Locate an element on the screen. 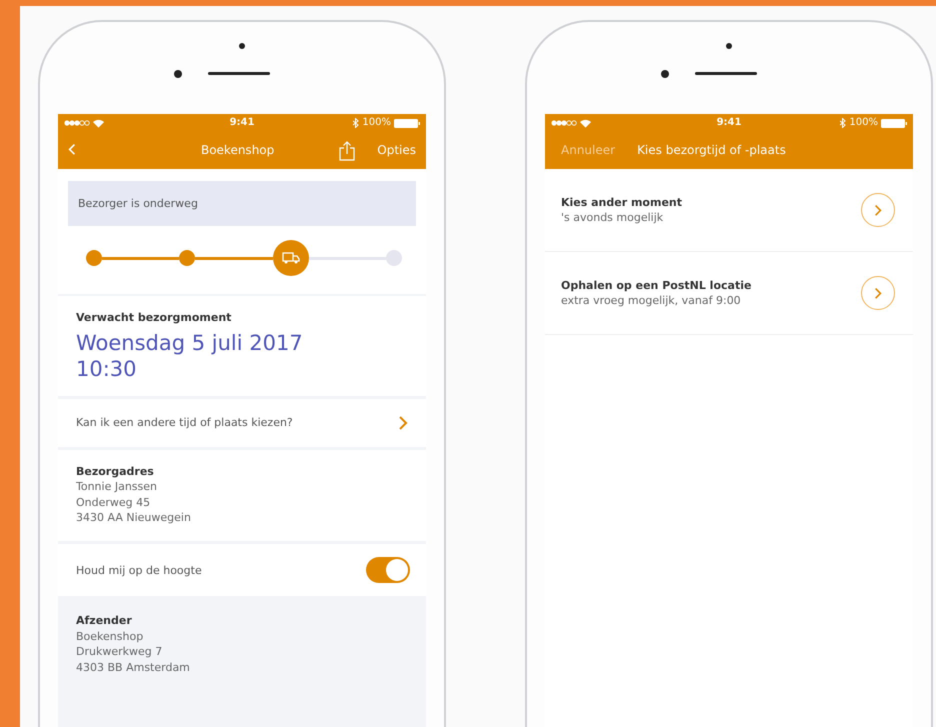 The image size is (936, 727). address-line: Onderweg 45 is located at coordinates (114, 502).